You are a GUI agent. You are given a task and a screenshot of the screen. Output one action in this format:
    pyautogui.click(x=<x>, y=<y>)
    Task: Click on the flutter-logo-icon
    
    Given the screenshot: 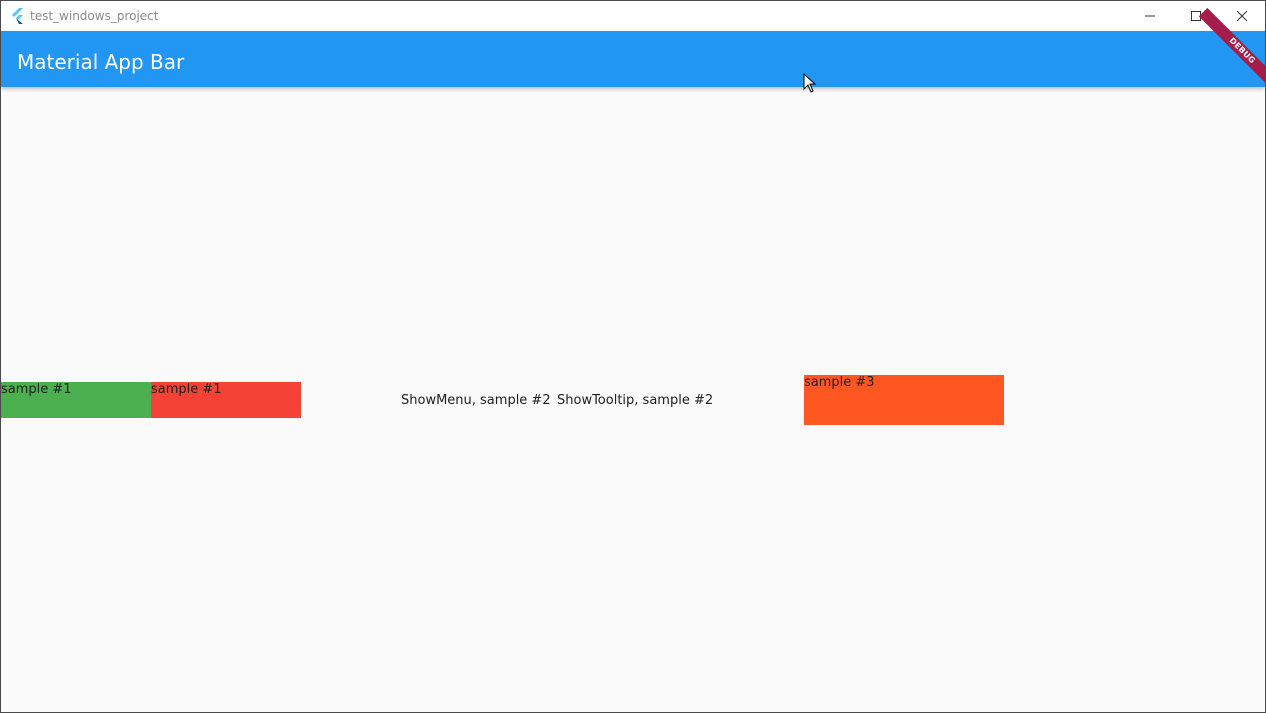 What is the action you would take?
    pyautogui.click(x=17, y=16)
    